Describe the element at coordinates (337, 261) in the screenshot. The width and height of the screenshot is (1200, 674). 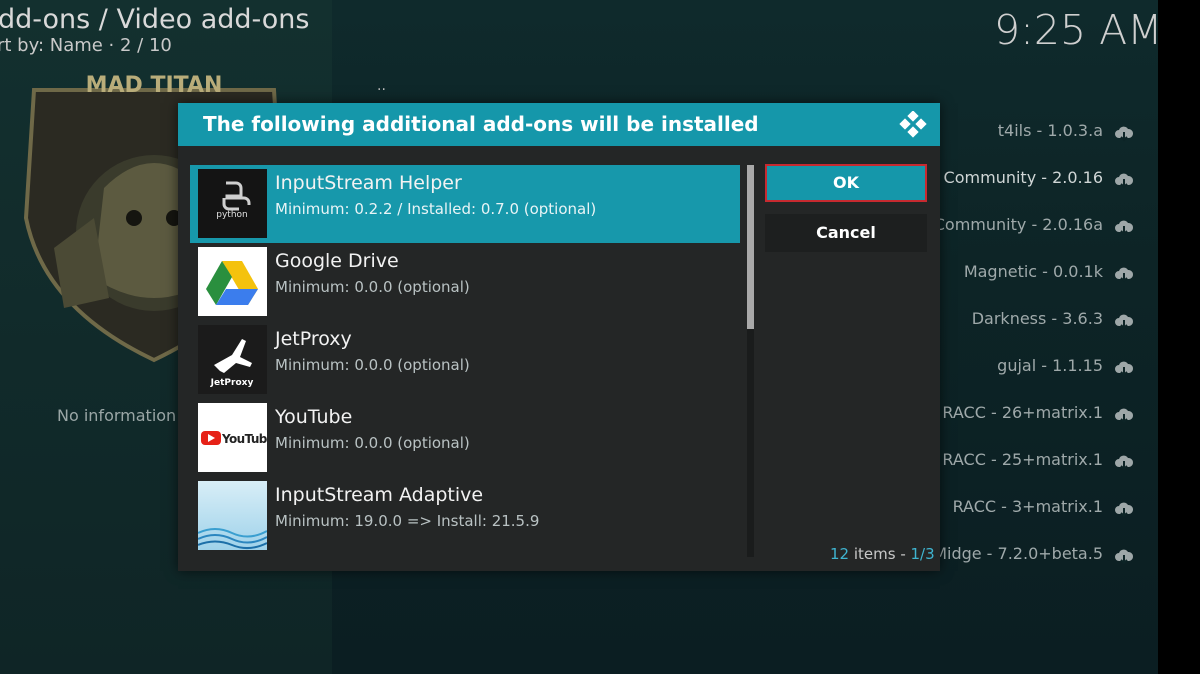
I see `item-name: Google Drive` at that location.